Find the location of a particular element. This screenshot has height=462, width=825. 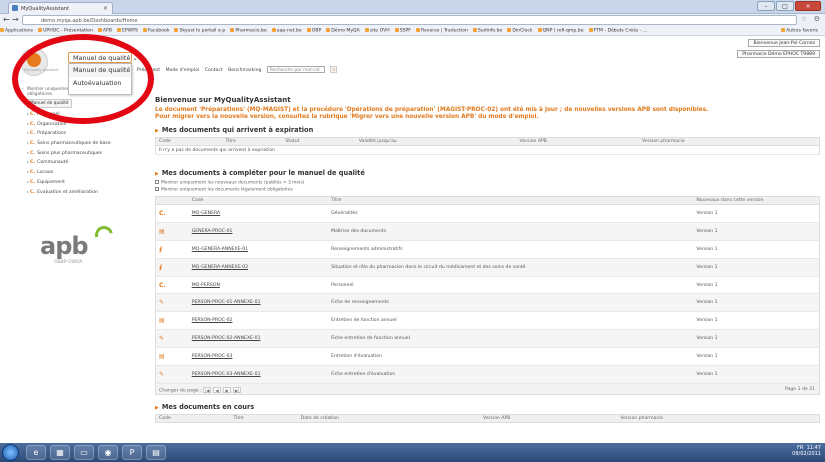

url-field: demo.myqa.apb.be/Dashboards/Home is located at coordinates (409, 20).